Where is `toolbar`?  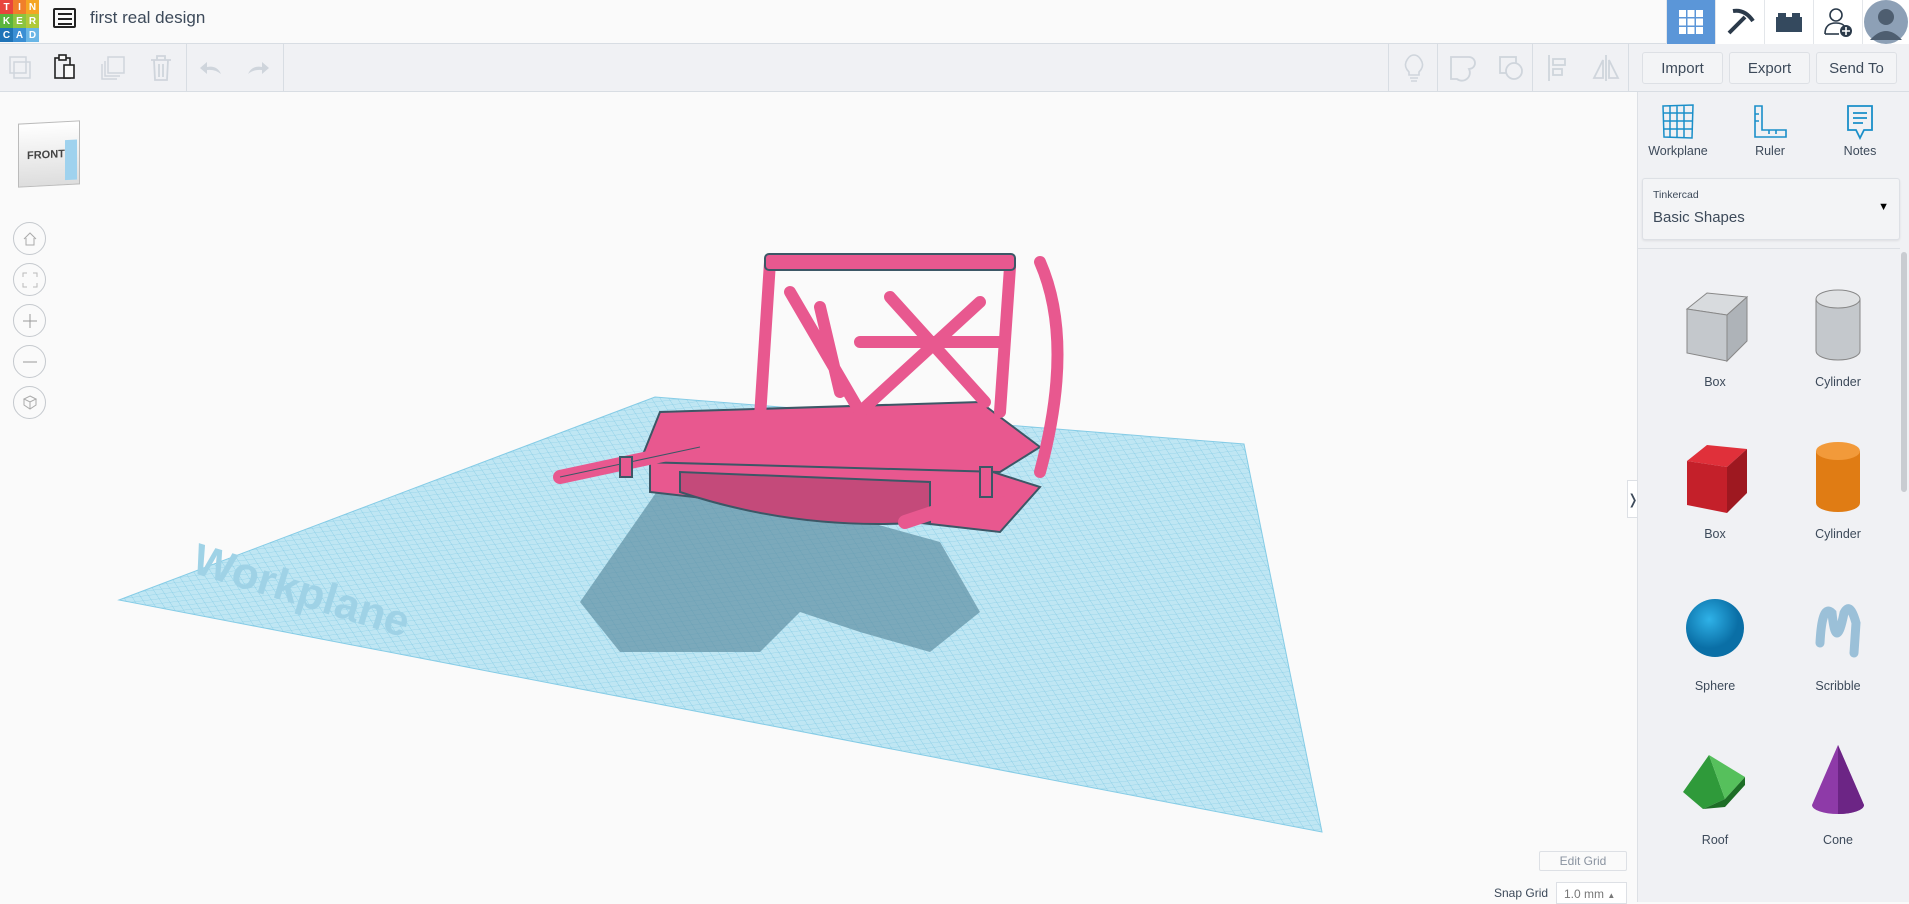
toolbar is located at coordinates (954, 68).